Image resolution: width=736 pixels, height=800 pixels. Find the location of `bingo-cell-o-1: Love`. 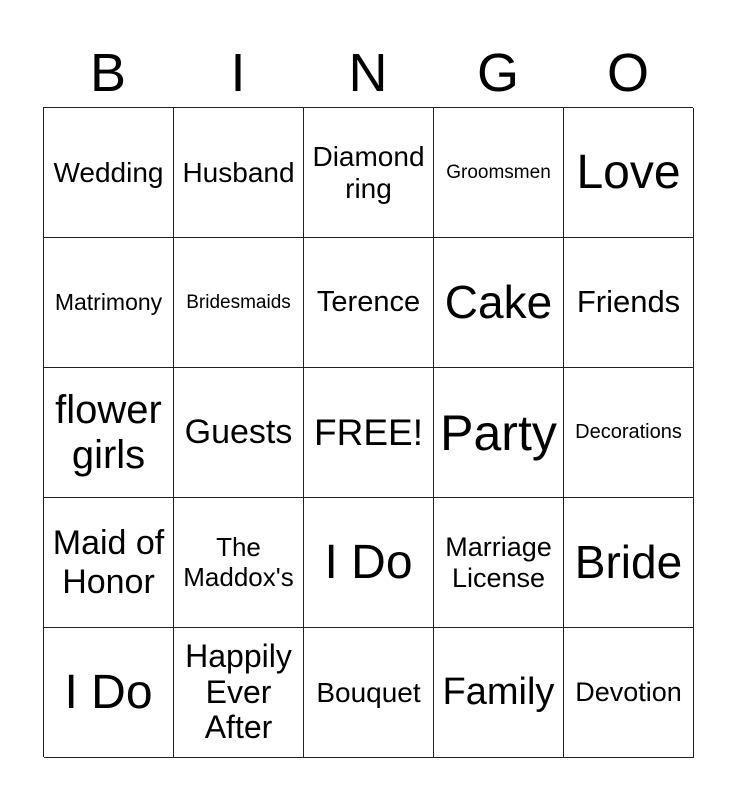

bingo-cell-o-1: Love is located at coordinates (629, 173).